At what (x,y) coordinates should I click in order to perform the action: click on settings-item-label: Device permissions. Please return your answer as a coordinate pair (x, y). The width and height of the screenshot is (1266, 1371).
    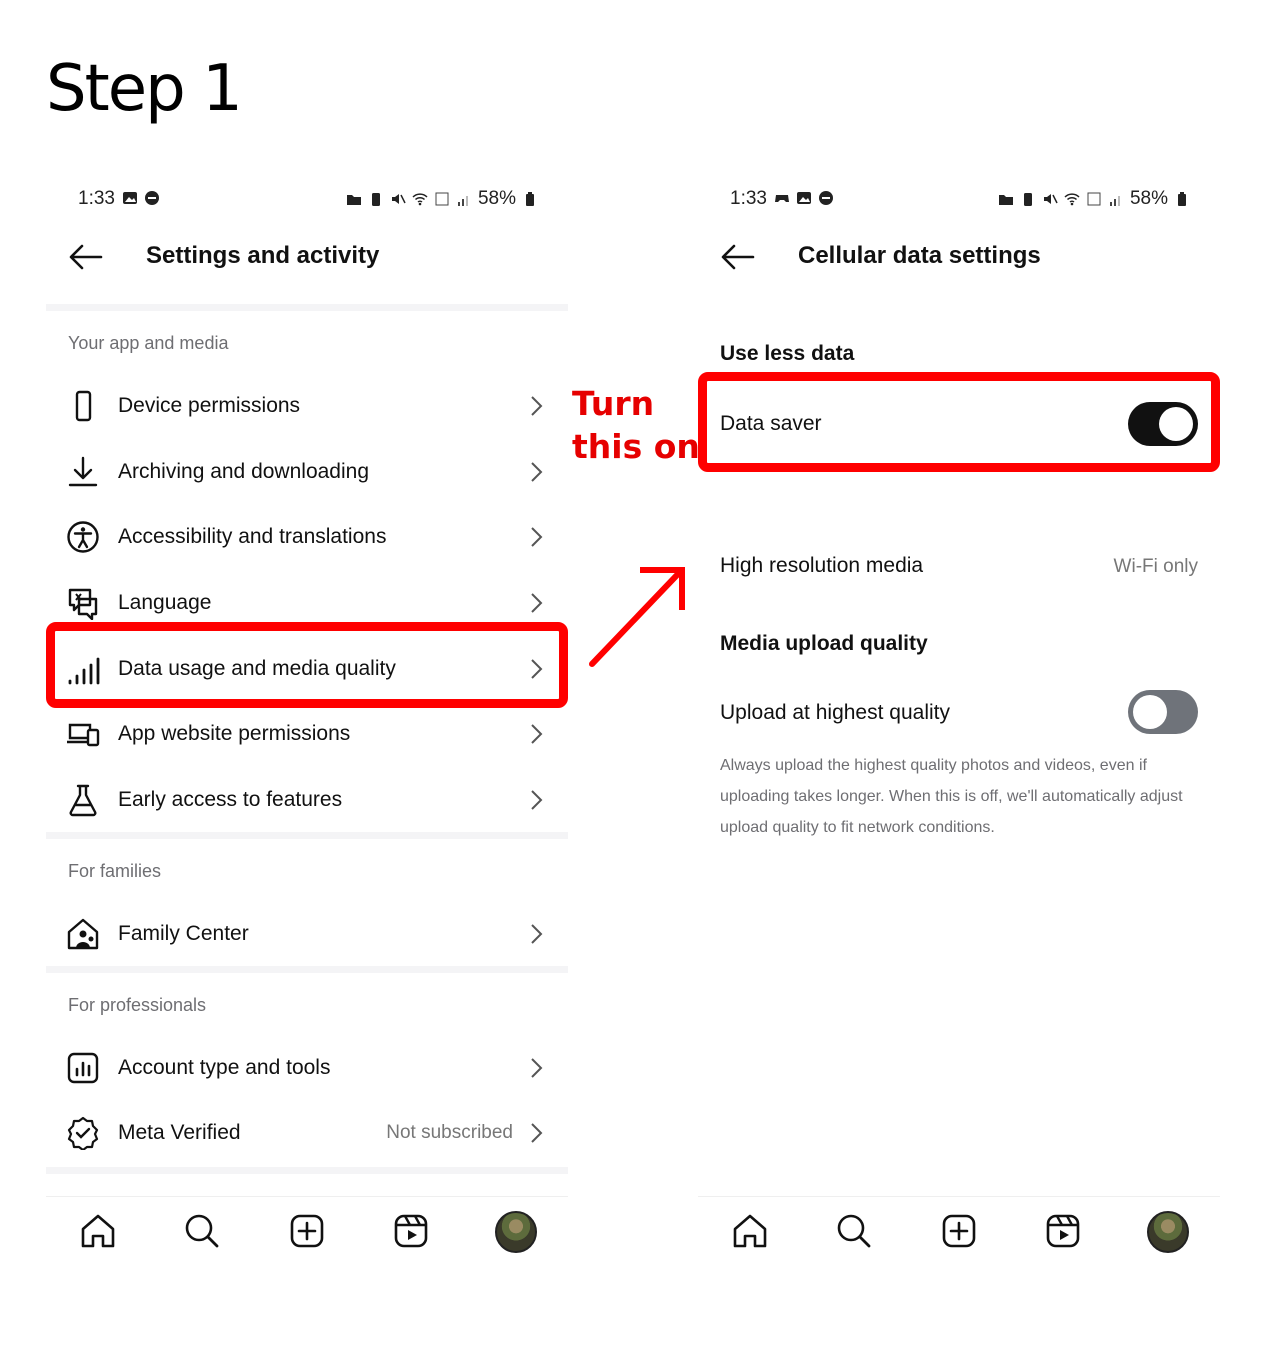
    Looking at the image, I should click on (209, 405).